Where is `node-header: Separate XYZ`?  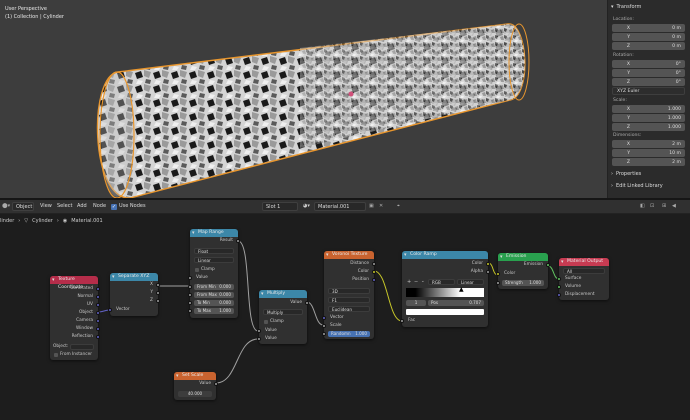
node-header: Separate XYZ is located at coordinates (134, 277).